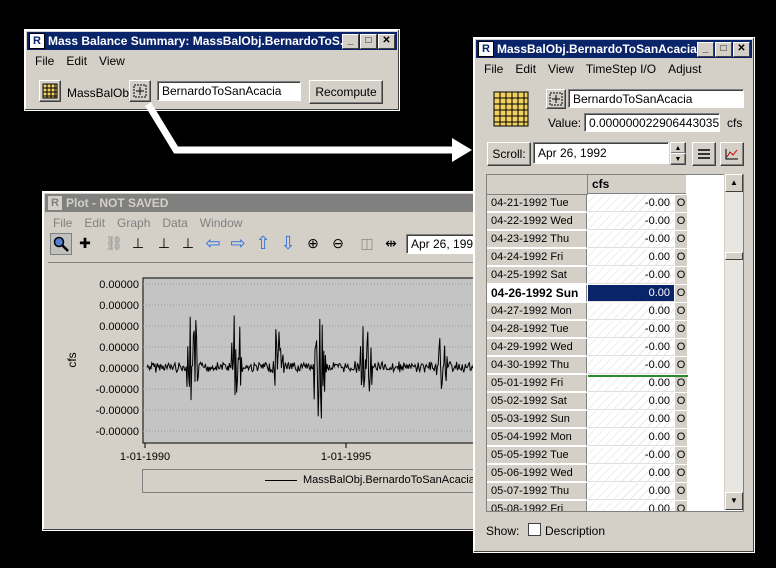 The height and width of the screenshot is (568, 776). Describe the element at coordinates (263, 203) in the screenshot. I see `plot-titlebar: R Plot - NOT SAVED` at that location.